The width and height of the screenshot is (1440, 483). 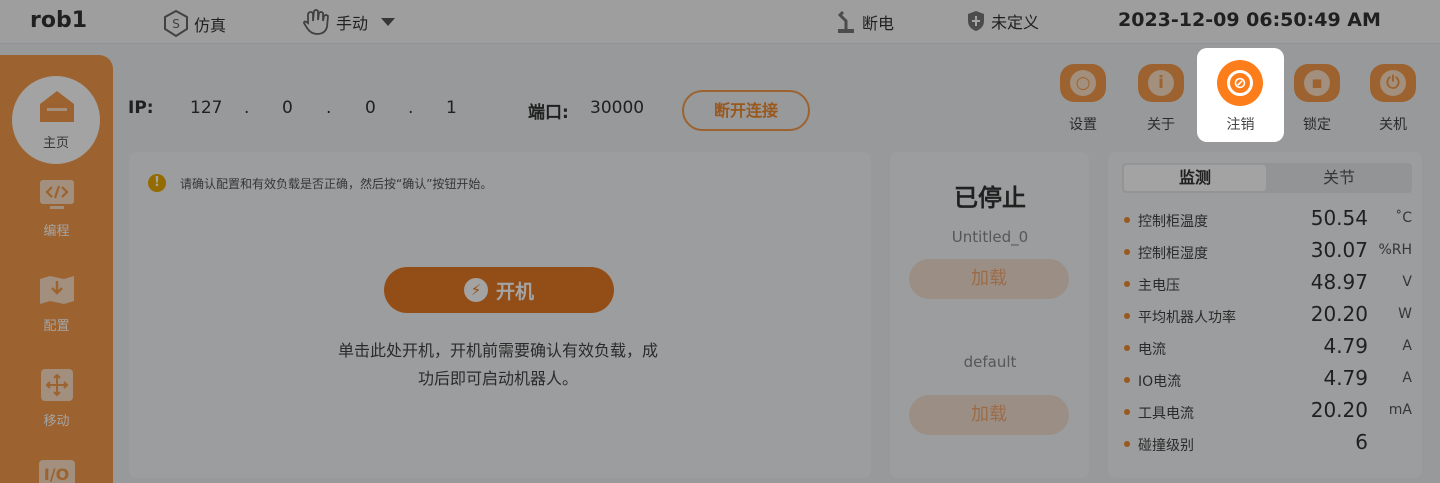 What do you see at coordinates (1339, 178) in the screenshot?
I see `tab-joints: 关节` at bounding box center [1339, 178].